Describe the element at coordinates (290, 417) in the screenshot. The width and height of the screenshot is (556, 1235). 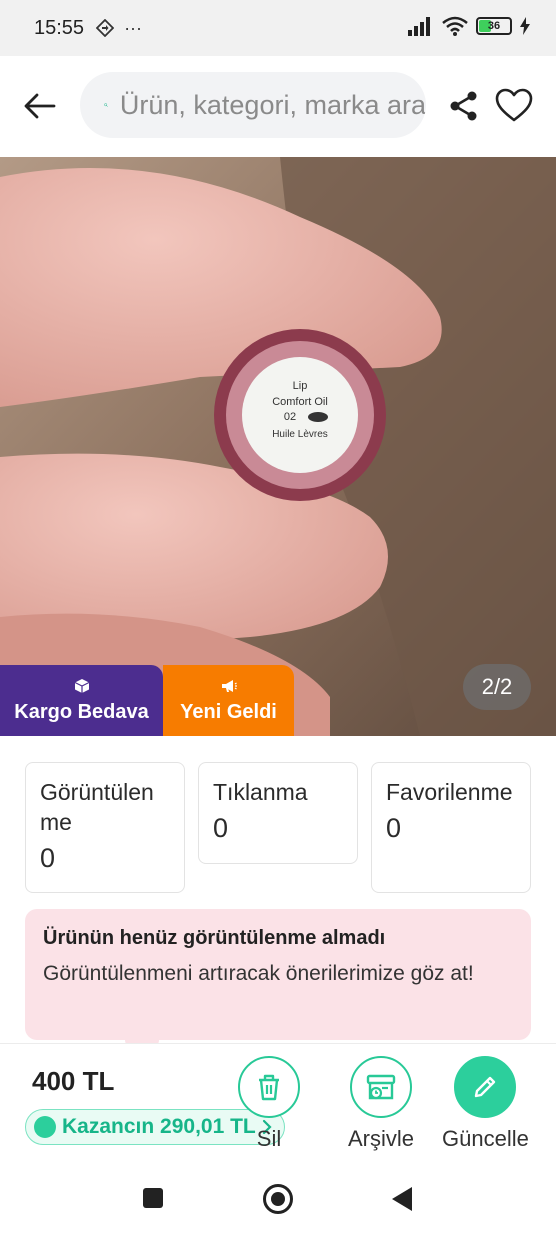
I see `lid-text-3: 02` at that location.